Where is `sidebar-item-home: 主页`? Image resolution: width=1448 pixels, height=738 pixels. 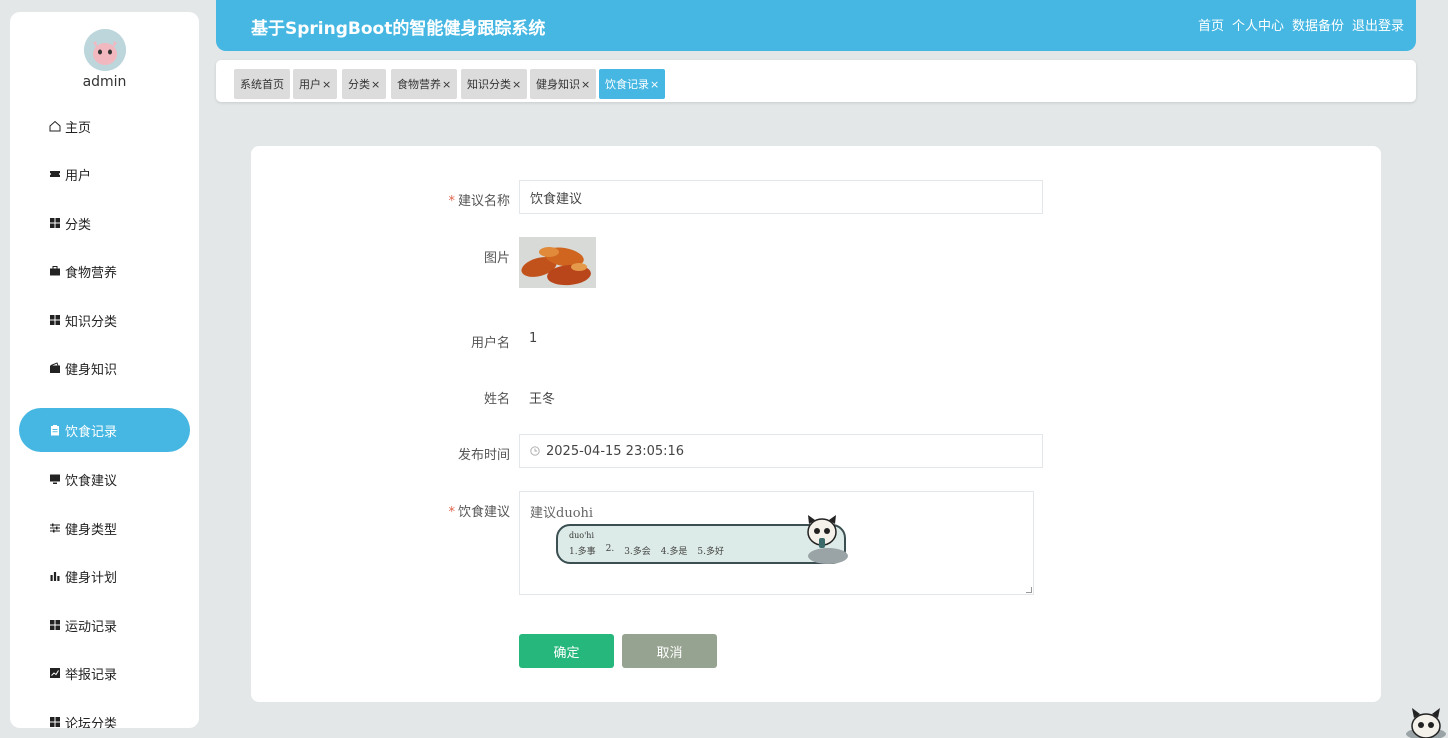 sidebar-item-home: 主页 is located at coordinates (104, 126).